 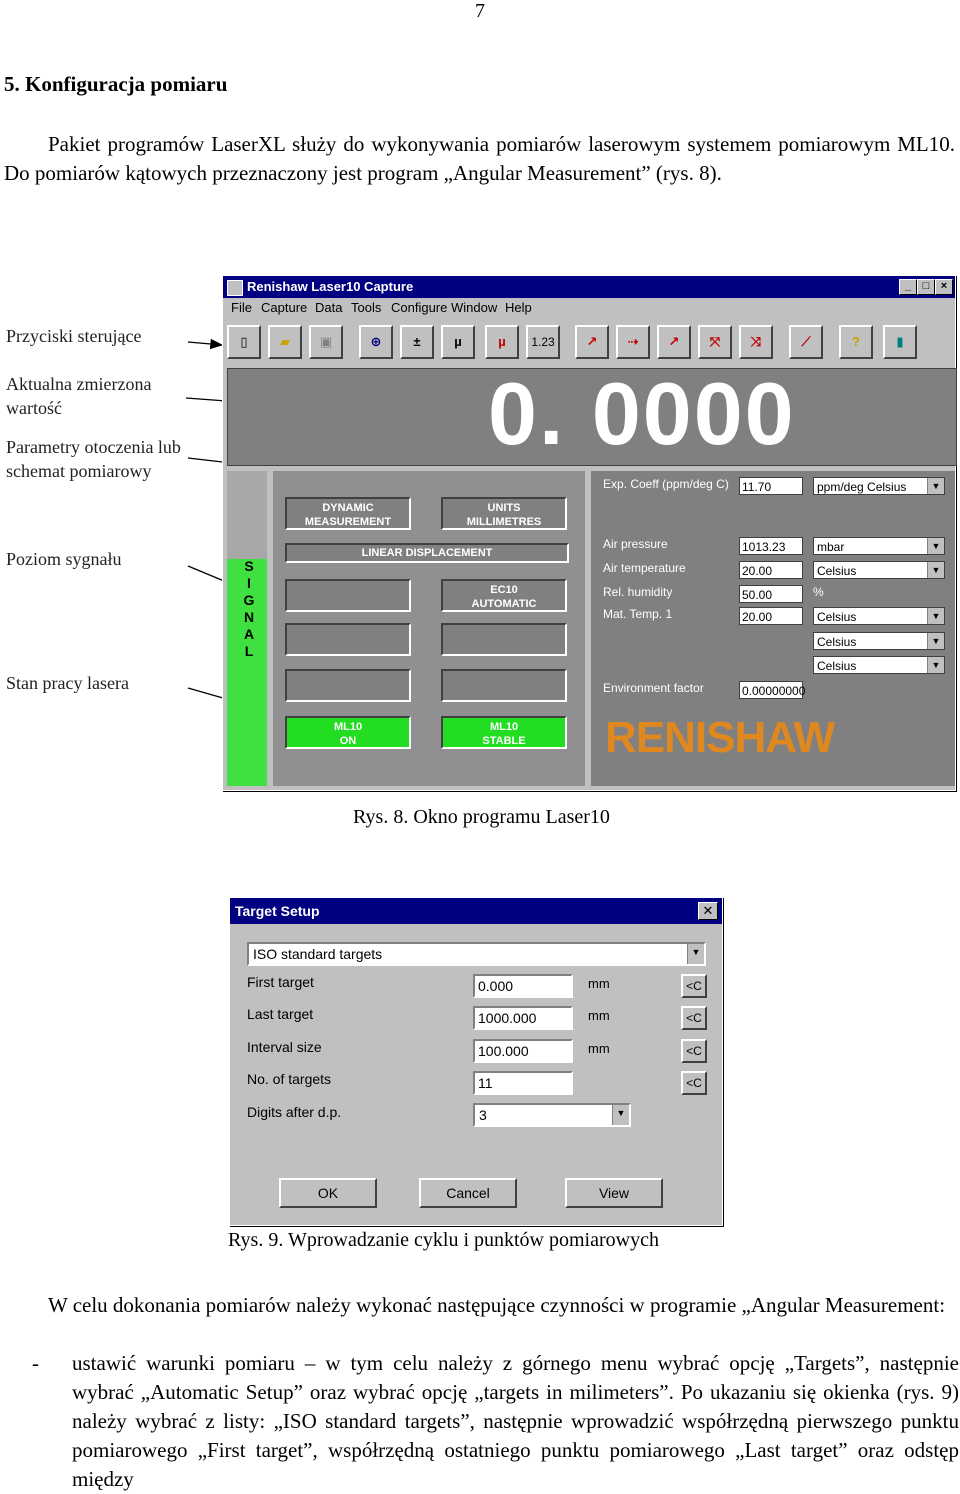 What do you see at coordinates (599, 983) in the screenshot?
I see `first-target-unit: mm` at bounding box center [599, 983].